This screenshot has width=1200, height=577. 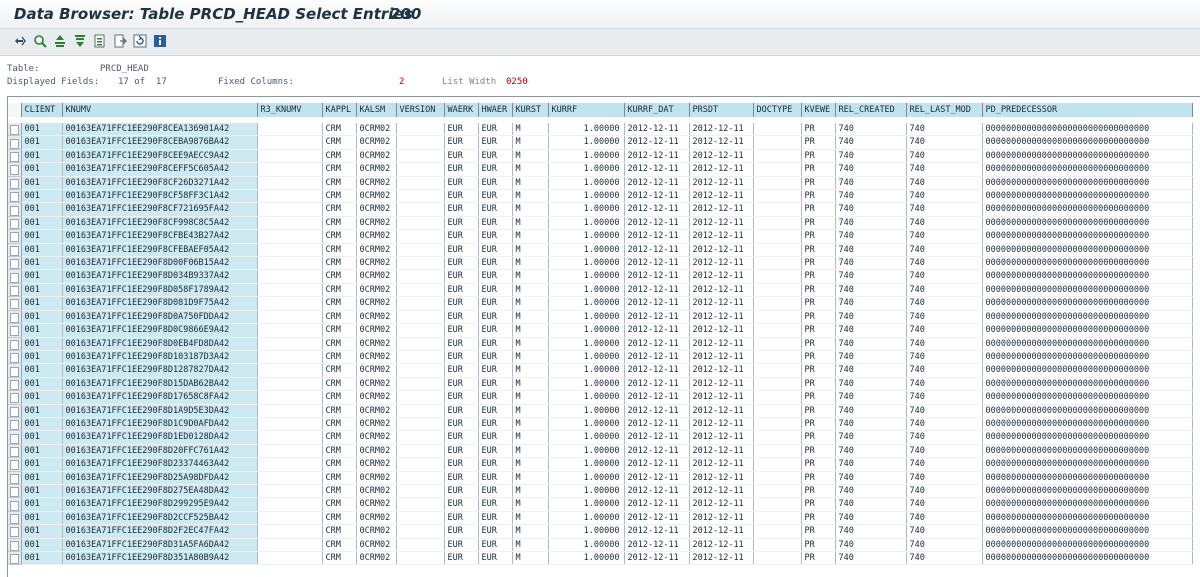 What do you see at coordinates (160, 196) in the screenshot?
I see `cell-knumv: 00163EA71FFC1EE290F8CF58FF3C1A42` at bounding box center [160, 196].